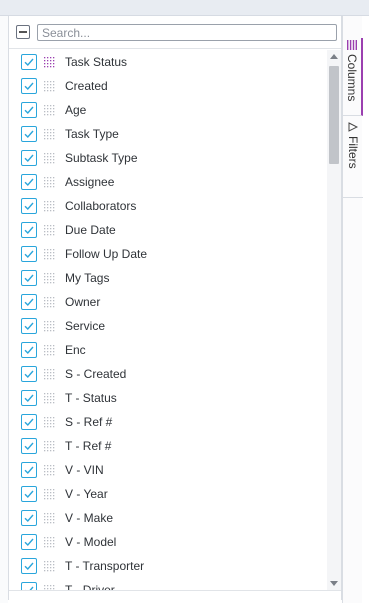 This screenshot has width=369, height=603. What do you see at coordinates (168, 446) in the screenshot?
I see `column-row: T - Ref #` at bounding box center [168, 446].